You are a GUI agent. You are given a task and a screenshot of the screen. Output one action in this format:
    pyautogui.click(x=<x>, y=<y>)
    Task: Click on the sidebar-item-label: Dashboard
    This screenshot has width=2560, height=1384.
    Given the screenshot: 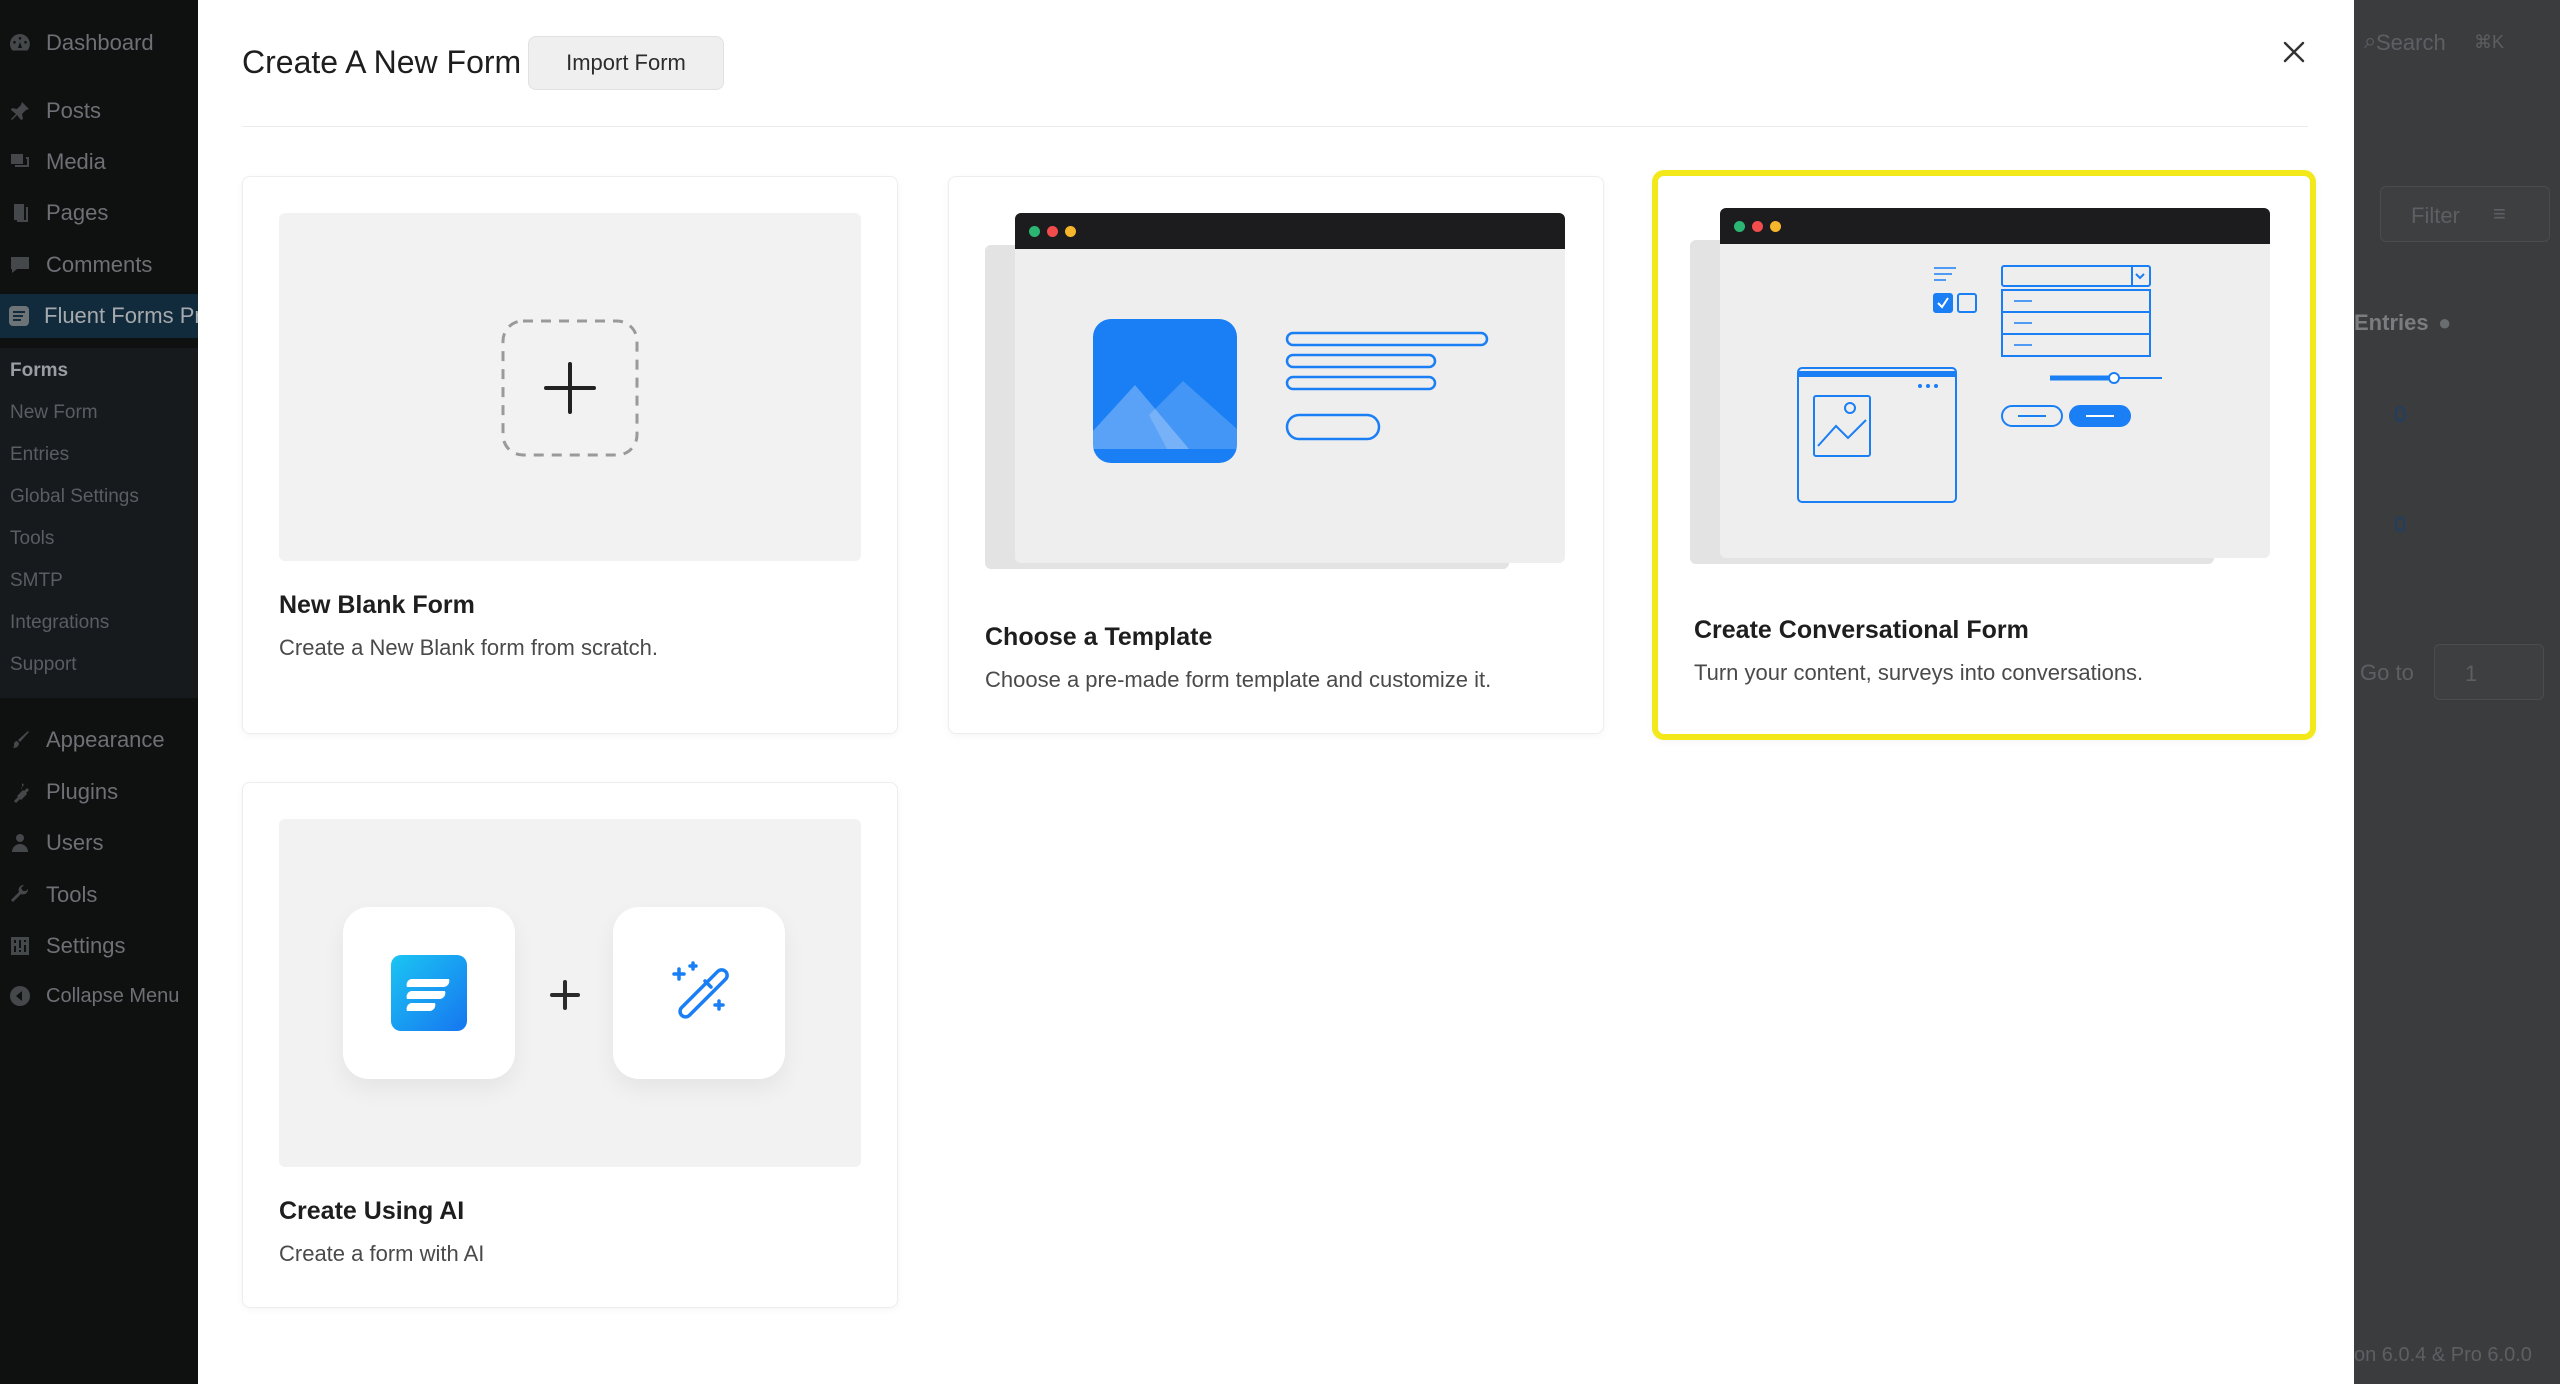 What is the action you would take?
    pyautogui.click(x=100, y=42)
    